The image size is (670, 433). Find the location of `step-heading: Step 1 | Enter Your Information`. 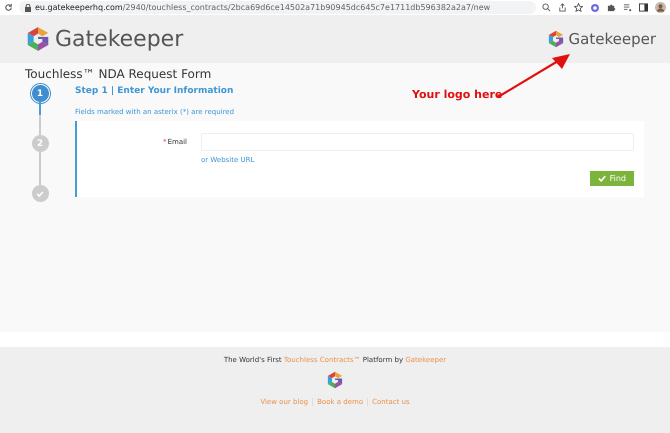

step-heading: Step 1 | Enter Your Information is located at coordinates (154, 91).